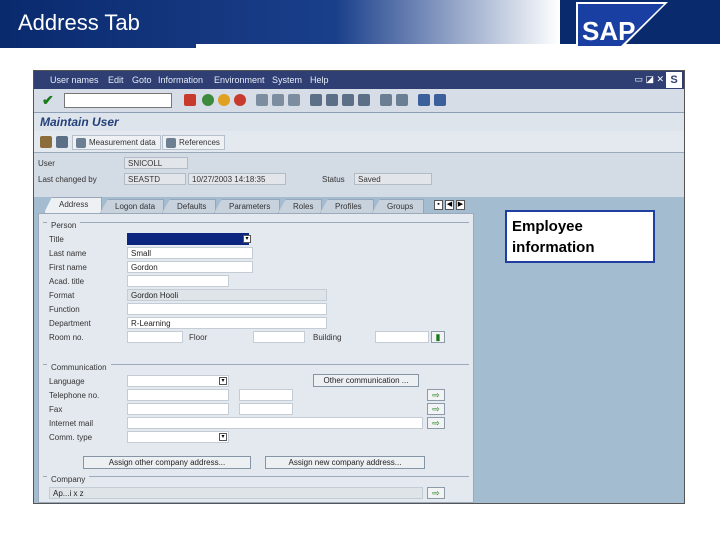  What do you see at coordinates (364, 100) in the screenshot?
I see `last-page-icon` at bounding box center [364, 100].